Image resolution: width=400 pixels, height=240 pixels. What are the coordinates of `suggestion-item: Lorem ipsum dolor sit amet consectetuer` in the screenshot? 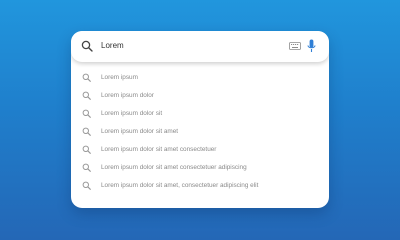 It's located at (200, 150).